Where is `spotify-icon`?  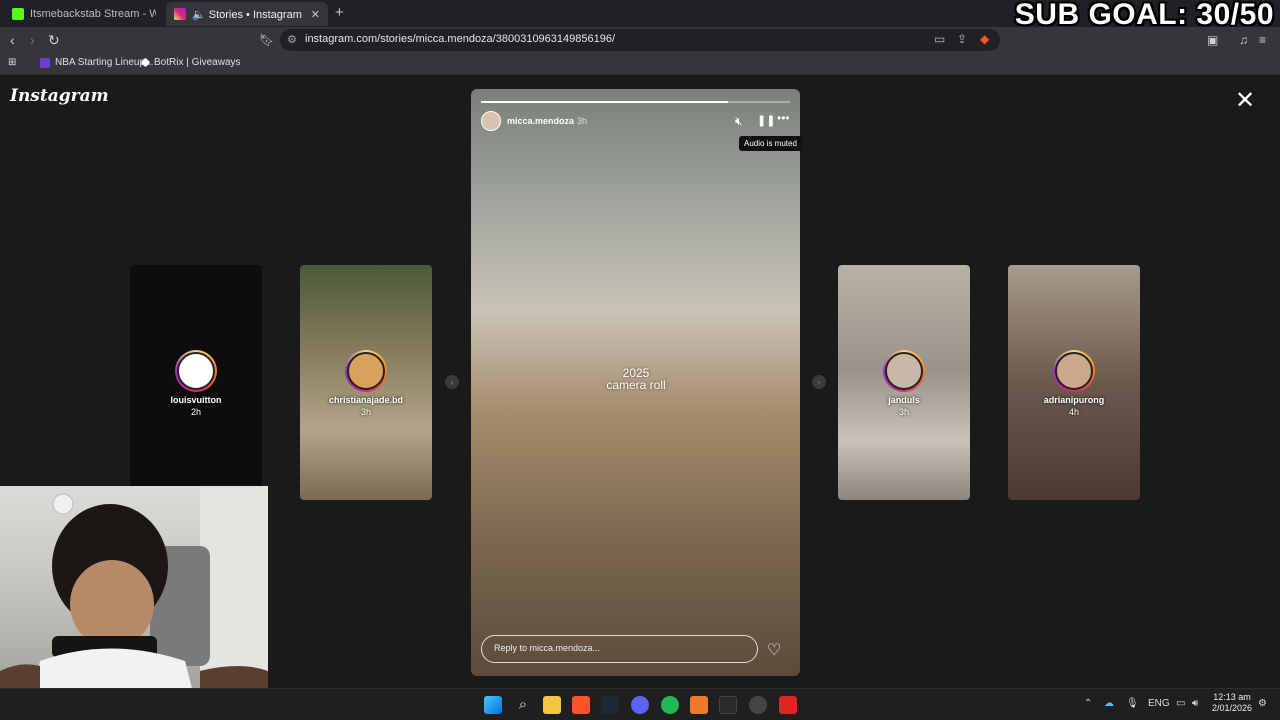 spotify-icon is located at coordinates (670, 705).